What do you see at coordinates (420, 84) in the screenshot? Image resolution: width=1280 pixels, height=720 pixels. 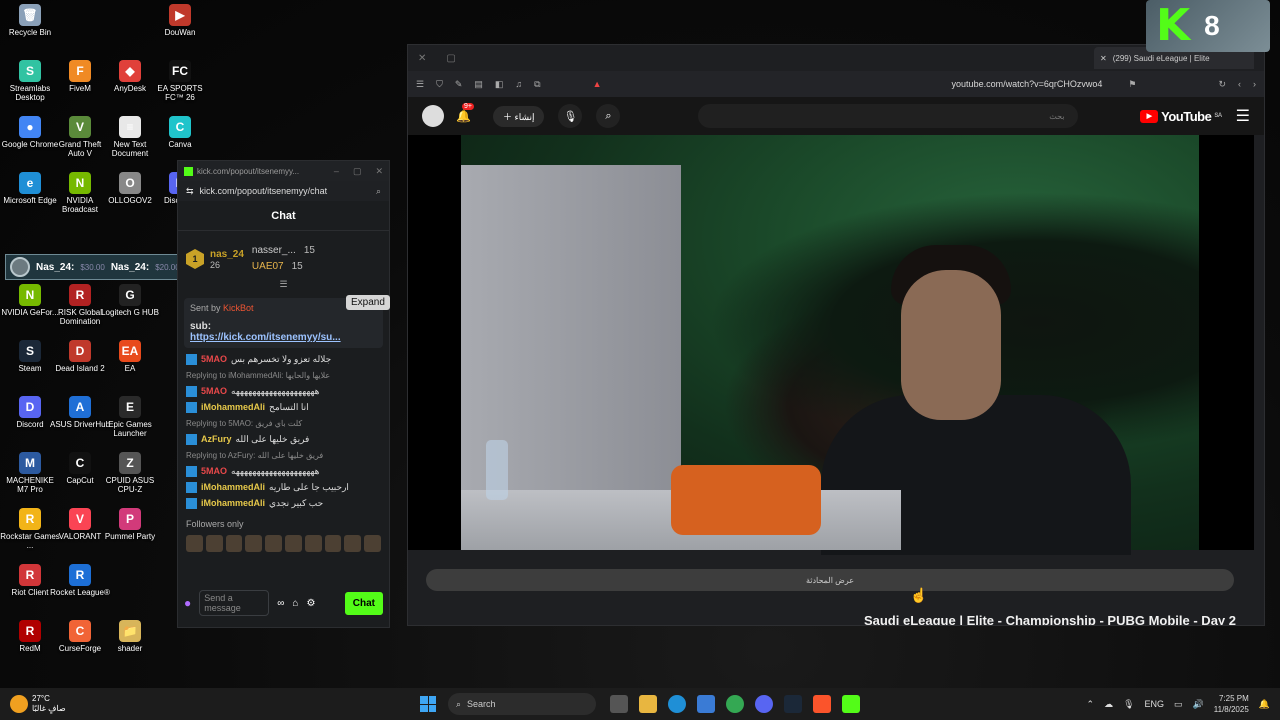 I see `menu-icon: ☰` at bounding box center [420, 84].